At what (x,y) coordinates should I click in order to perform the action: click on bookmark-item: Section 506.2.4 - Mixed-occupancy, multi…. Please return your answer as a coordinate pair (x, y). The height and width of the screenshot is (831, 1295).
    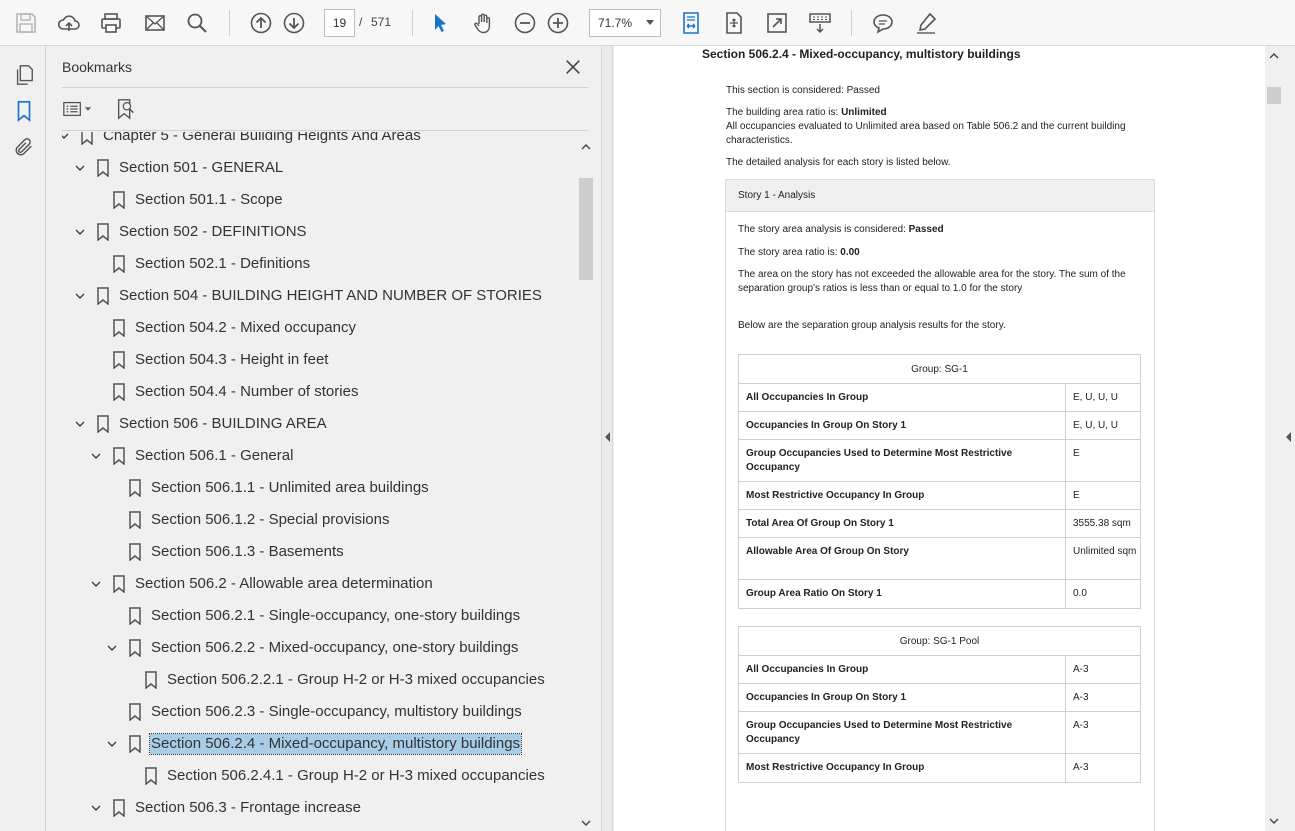
    Looking at the image, I should click on (320, 744).